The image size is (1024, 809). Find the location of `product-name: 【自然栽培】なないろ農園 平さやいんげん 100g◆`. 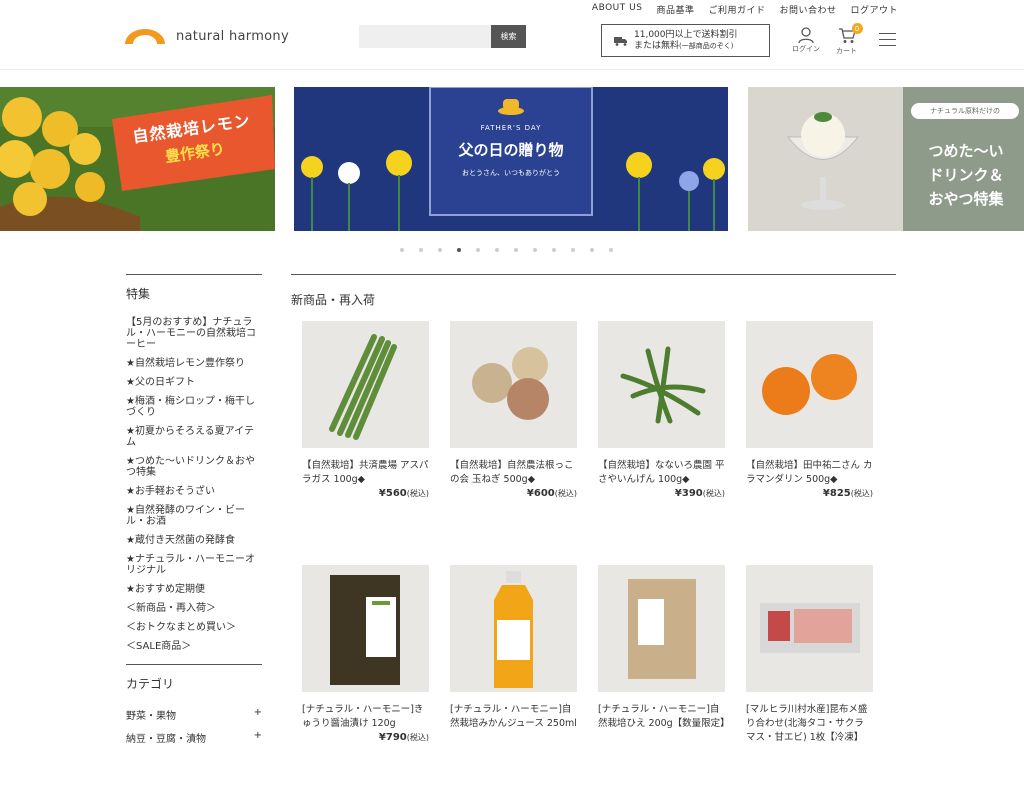

product-name: 【自然栽培】なないろ農園 平さやいんげん 100g◆ is located at coordinates (661, 473).